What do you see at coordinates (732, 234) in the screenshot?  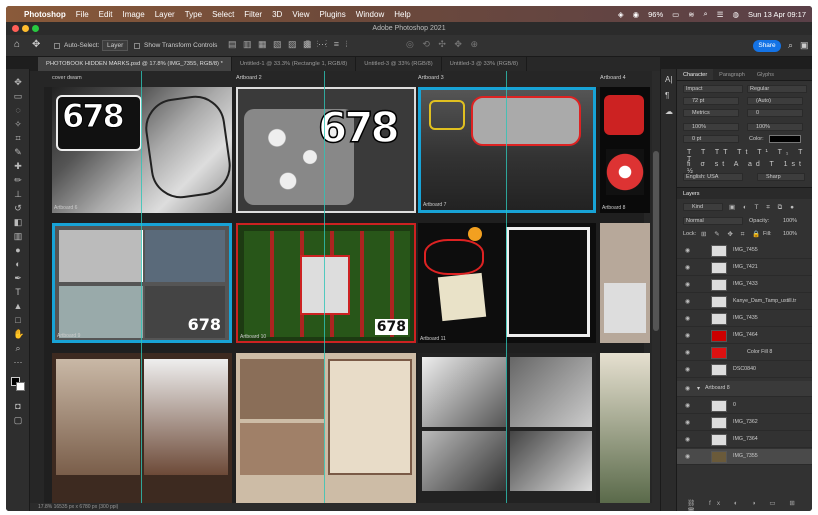 I see `lock-icons: ⊞ ✎ ✥ ⌗ 🔒` at bounding box center [732, 234].